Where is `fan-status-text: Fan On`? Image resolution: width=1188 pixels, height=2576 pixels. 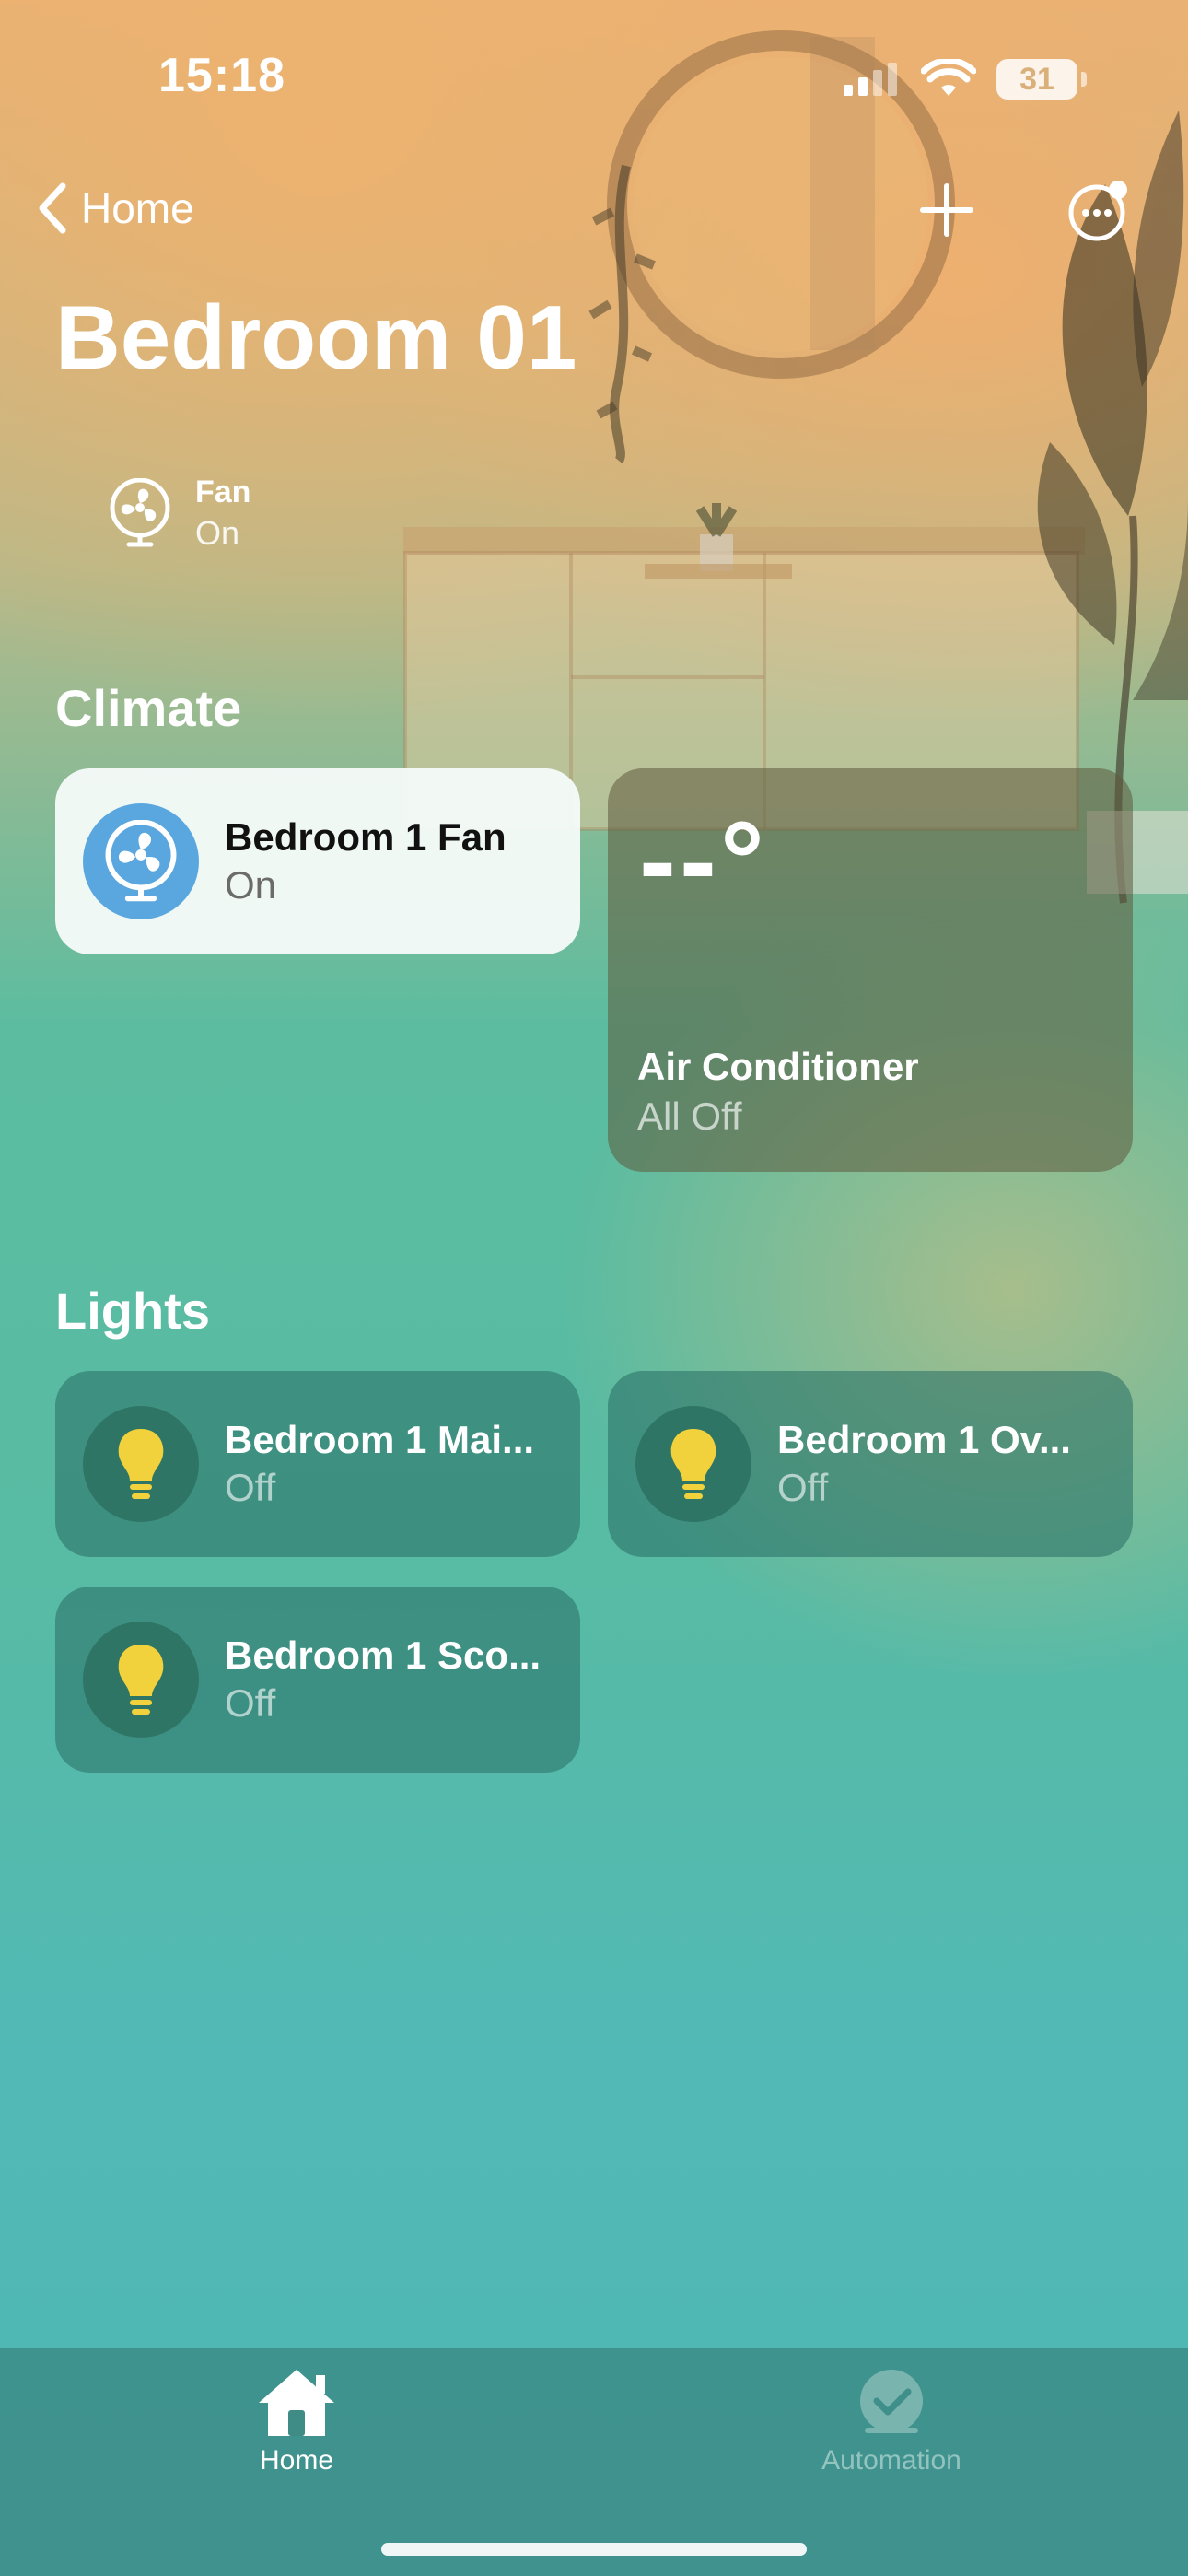 fan-status-text: Fan On is located at coordinates (222, 514).